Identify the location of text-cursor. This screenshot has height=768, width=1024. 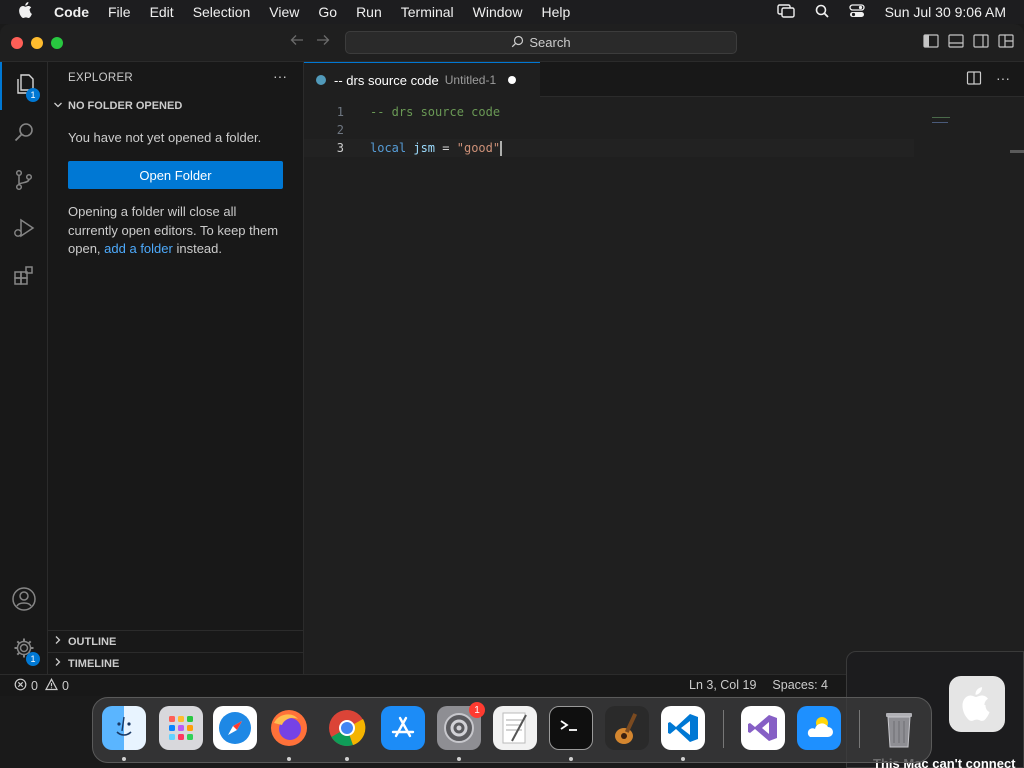
(501, 148).